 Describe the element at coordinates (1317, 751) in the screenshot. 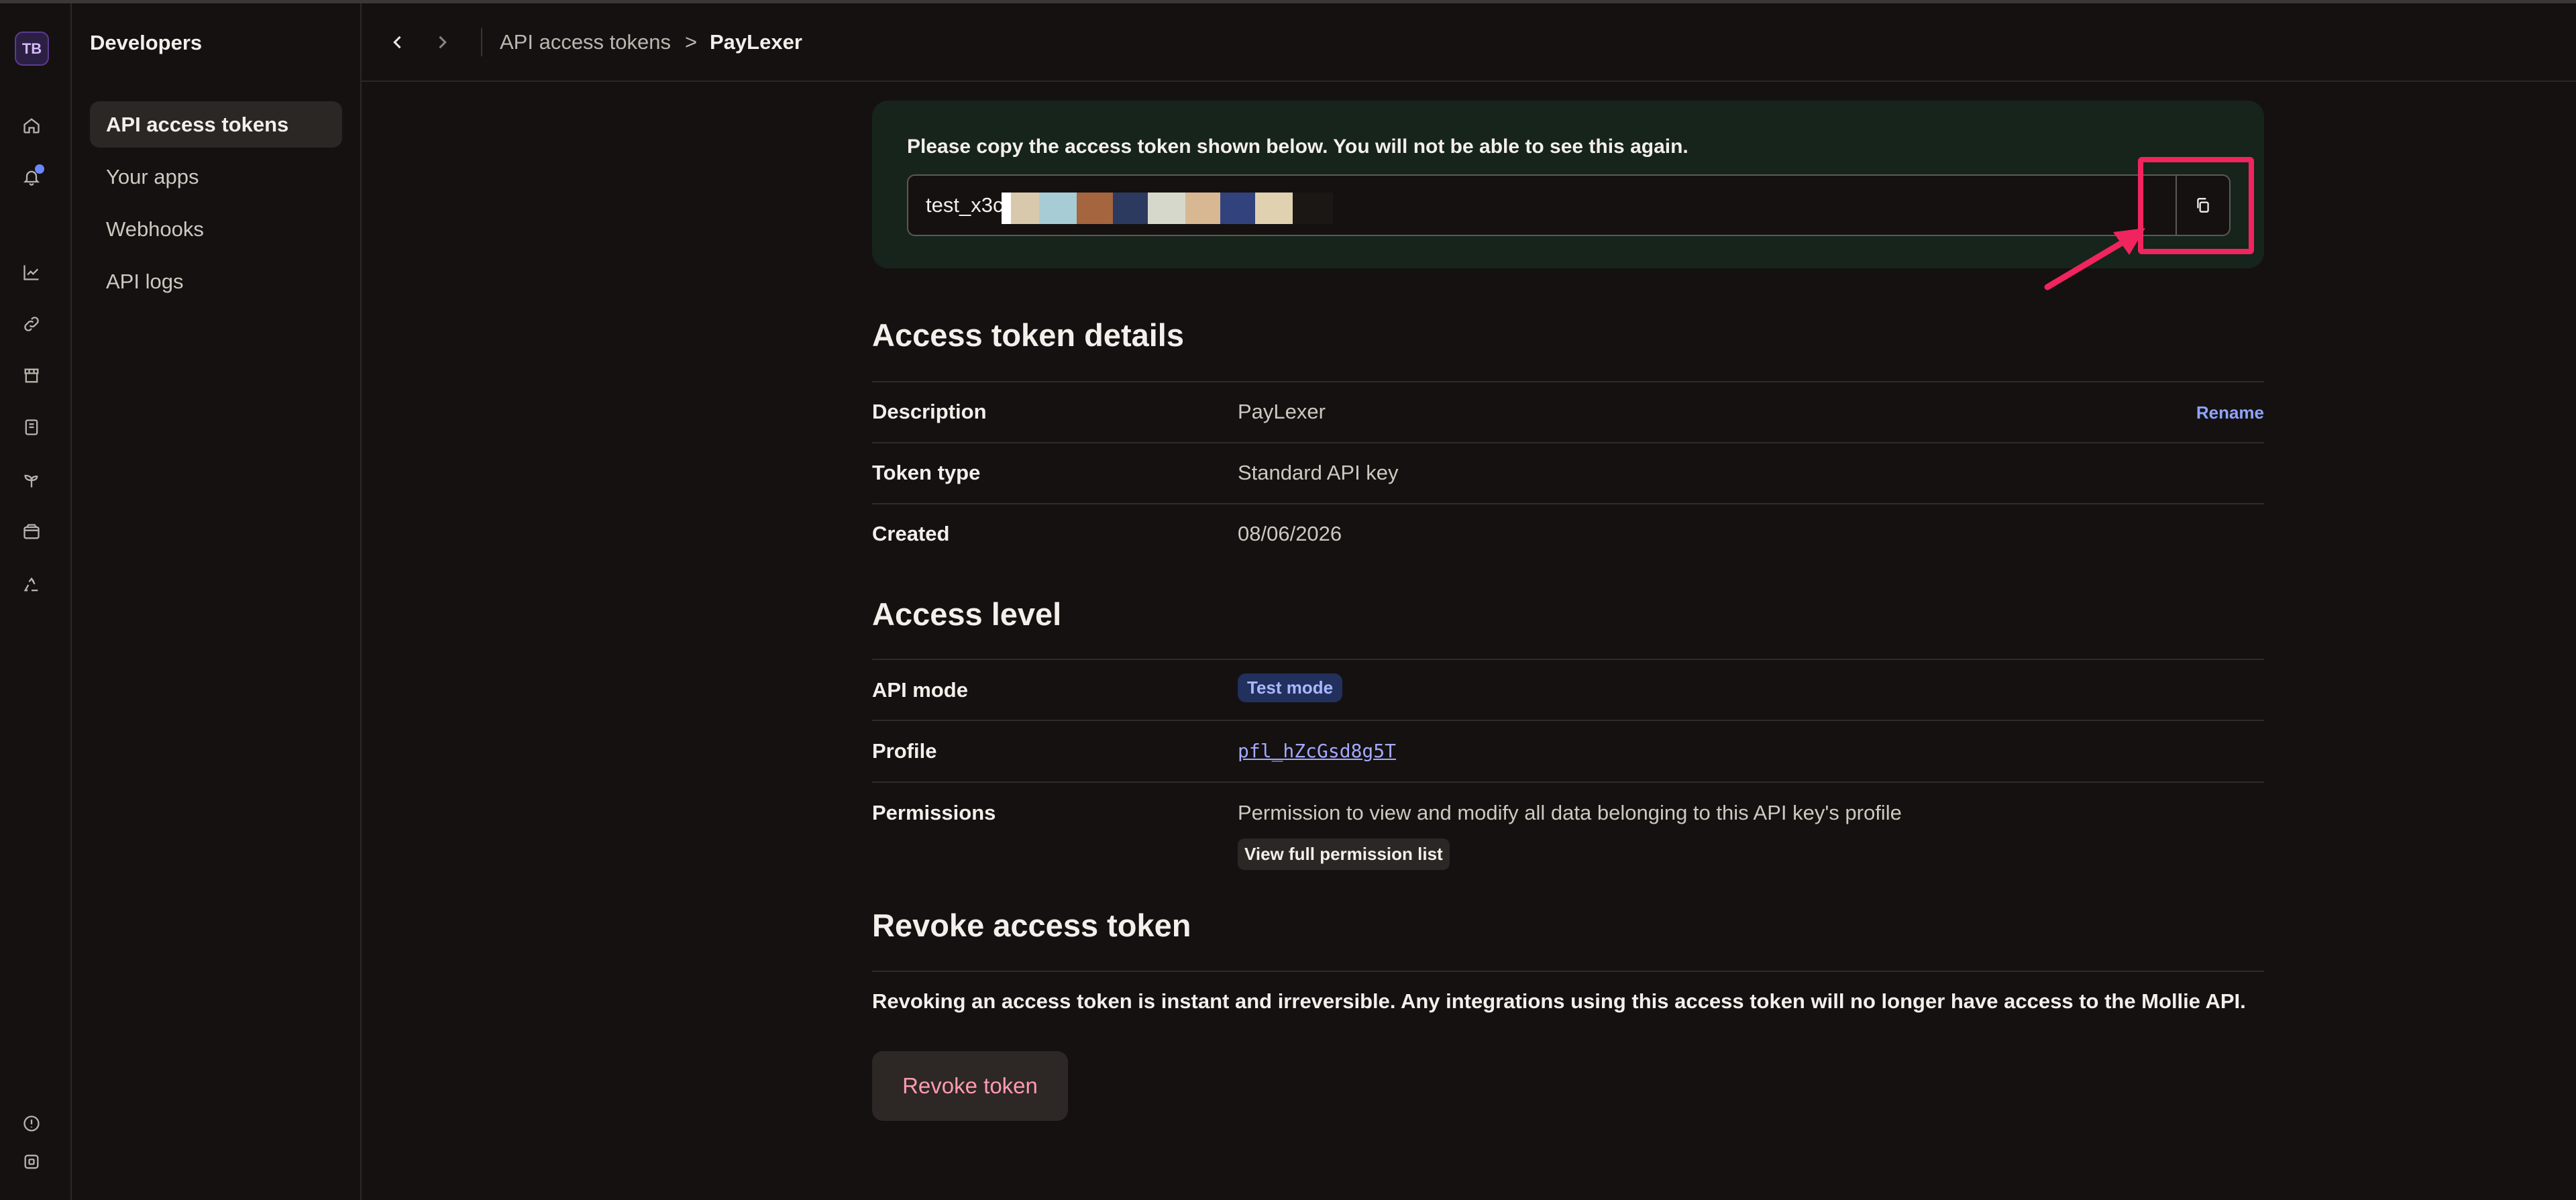

I see `profile-id-link: pfl_hZcGsd8g5T` at that location.